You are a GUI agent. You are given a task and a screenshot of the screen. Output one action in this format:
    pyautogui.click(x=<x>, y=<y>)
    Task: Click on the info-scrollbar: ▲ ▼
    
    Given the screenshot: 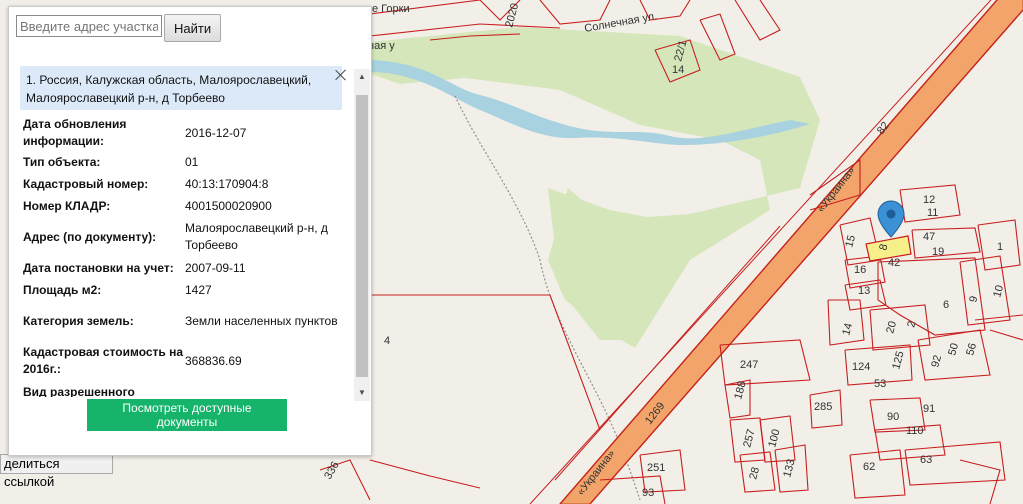 What is the action you would take?
    pyautogui.click(x=362, y=235)
    